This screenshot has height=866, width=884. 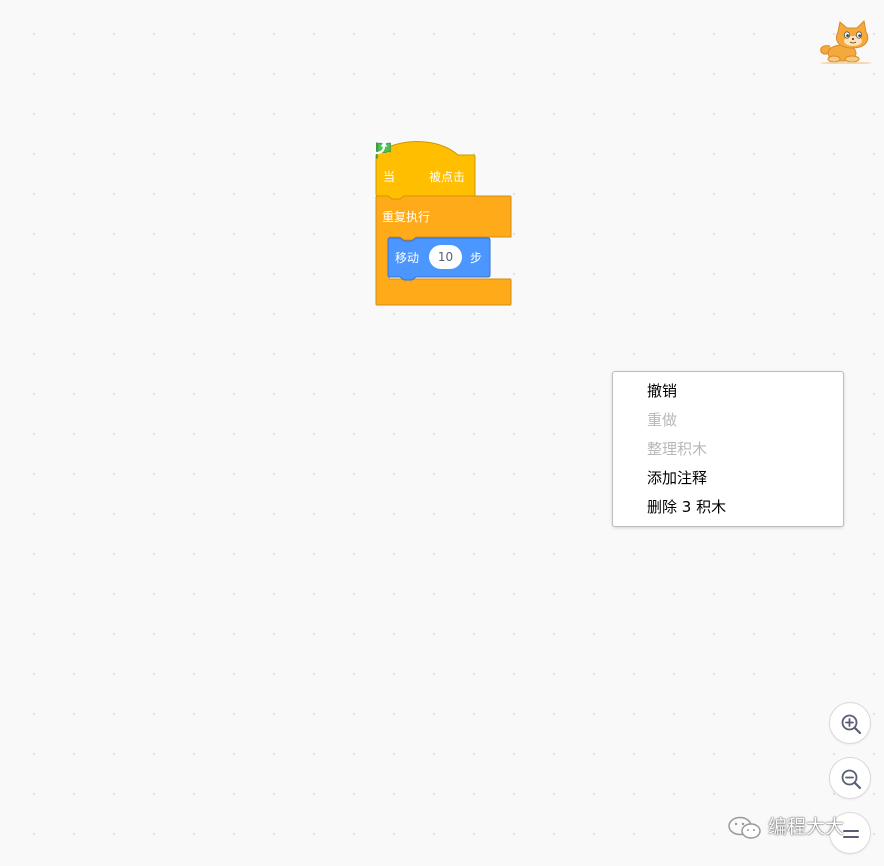 I want to click on move-steps-input: 10, so click(x=445, y=257).